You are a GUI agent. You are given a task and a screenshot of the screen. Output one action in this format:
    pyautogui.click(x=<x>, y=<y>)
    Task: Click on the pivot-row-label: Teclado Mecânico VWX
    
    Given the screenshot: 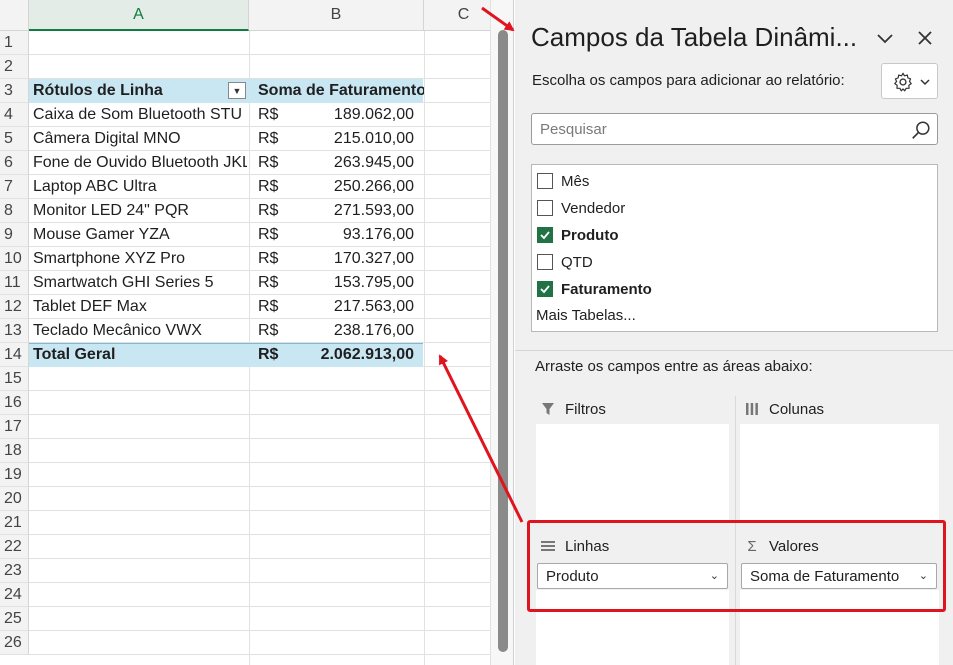 What is the action you would take?
    pyautogui.click(x=140, y=331)
    